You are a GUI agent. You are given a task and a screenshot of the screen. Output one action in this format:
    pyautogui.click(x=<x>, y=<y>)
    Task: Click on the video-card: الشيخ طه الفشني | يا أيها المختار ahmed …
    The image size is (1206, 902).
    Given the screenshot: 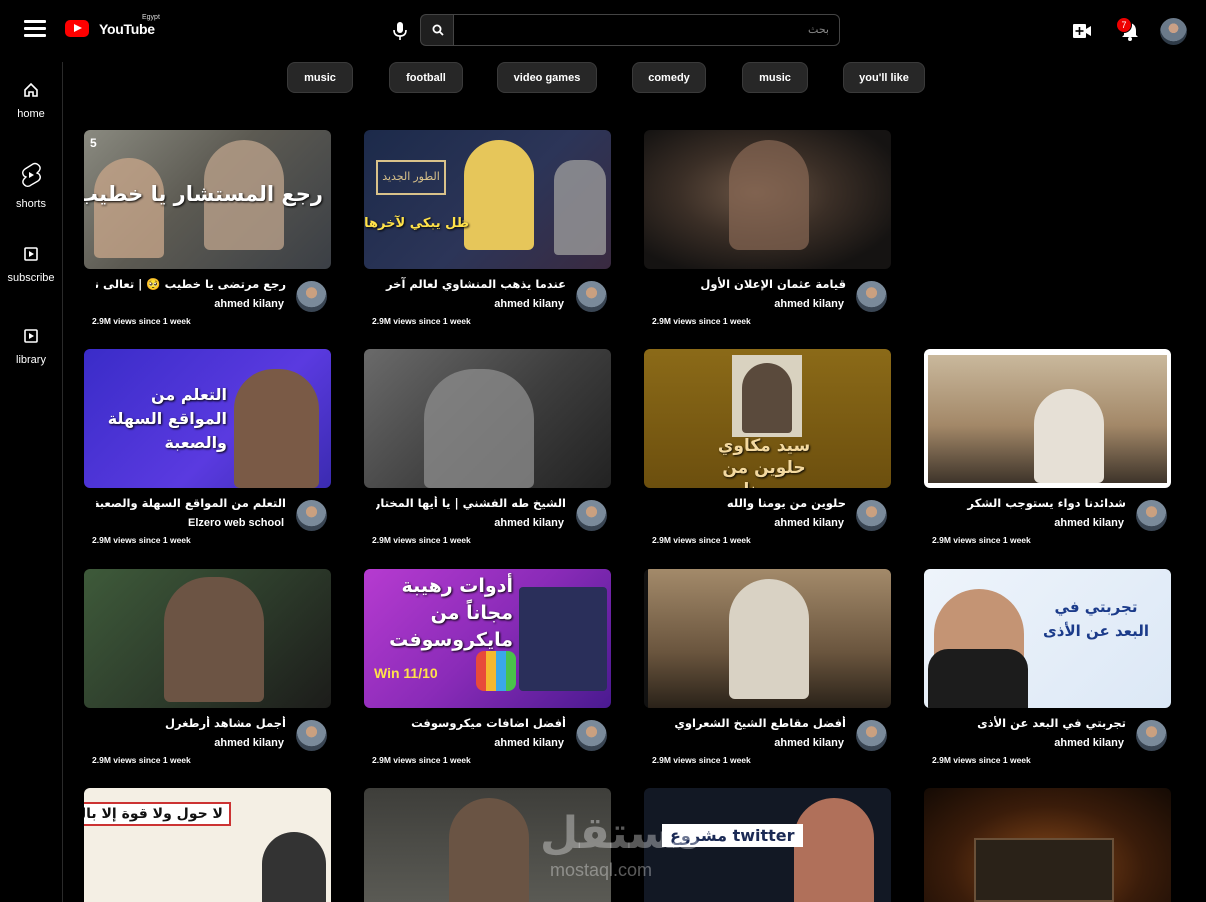 What is the action you would take?
    pyautogui.click(x=488, y=451)
    